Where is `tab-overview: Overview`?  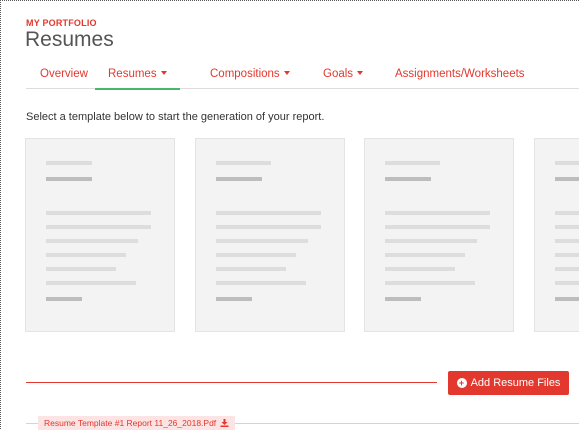
tab-overview: Overview is located at coordinates (64, 78).